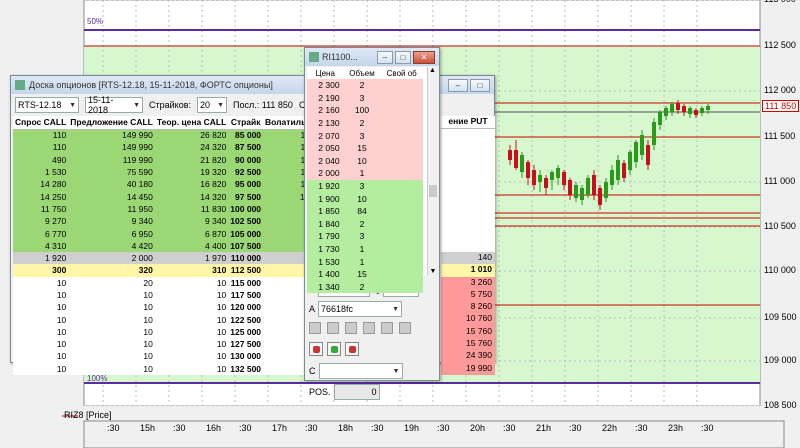 The width and height of the screenshot is (800, 448). I want to click on order-book-ask-row: 2 300 2, so click(365, 85).